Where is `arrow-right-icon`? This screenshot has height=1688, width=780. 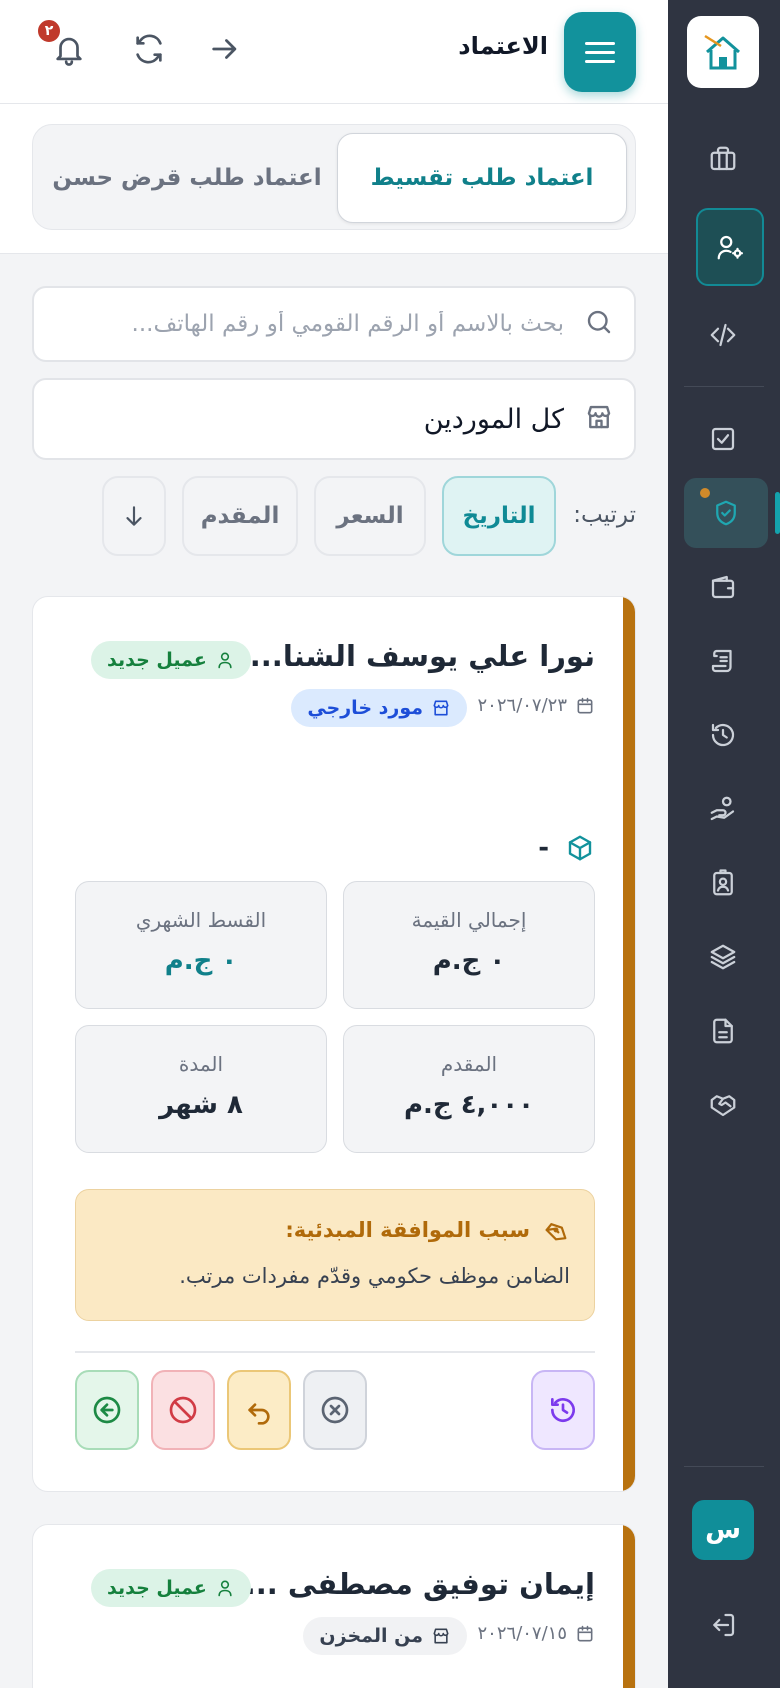 arrow-right-icon is located at coordinates (224, 49).